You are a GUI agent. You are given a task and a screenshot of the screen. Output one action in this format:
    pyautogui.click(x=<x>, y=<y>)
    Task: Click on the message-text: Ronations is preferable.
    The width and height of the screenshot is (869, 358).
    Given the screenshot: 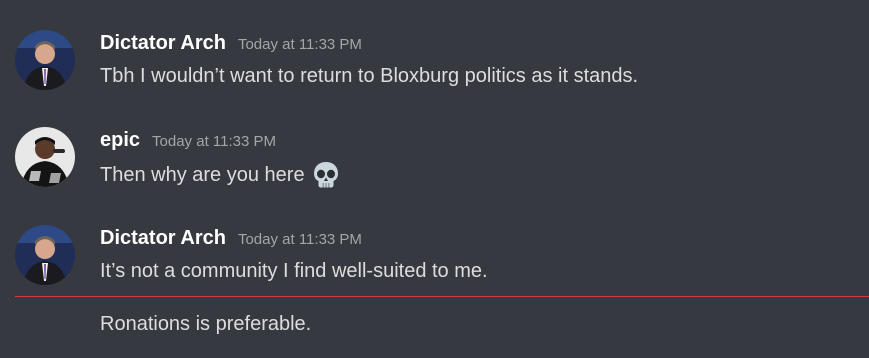 What is the action you would take?
    pyautogui.click(x=206, y=324)
    